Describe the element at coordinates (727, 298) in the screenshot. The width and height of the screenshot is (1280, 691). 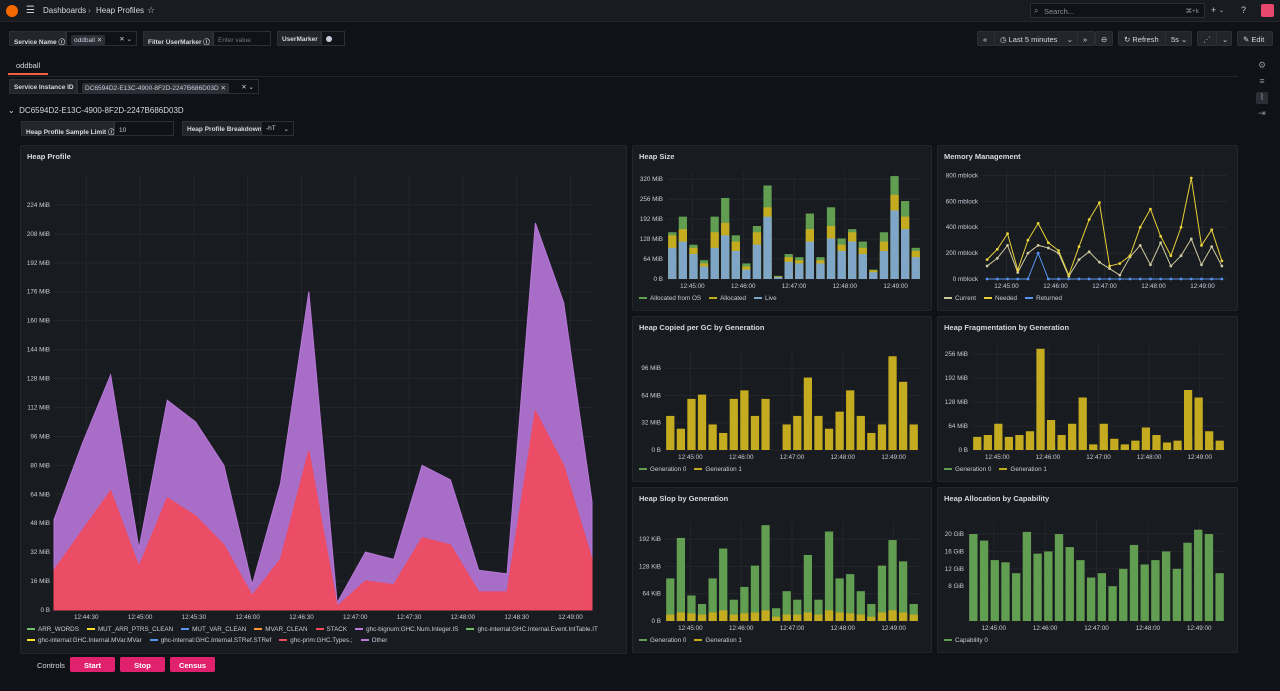
I see `legend-item: Allocated` at that location.